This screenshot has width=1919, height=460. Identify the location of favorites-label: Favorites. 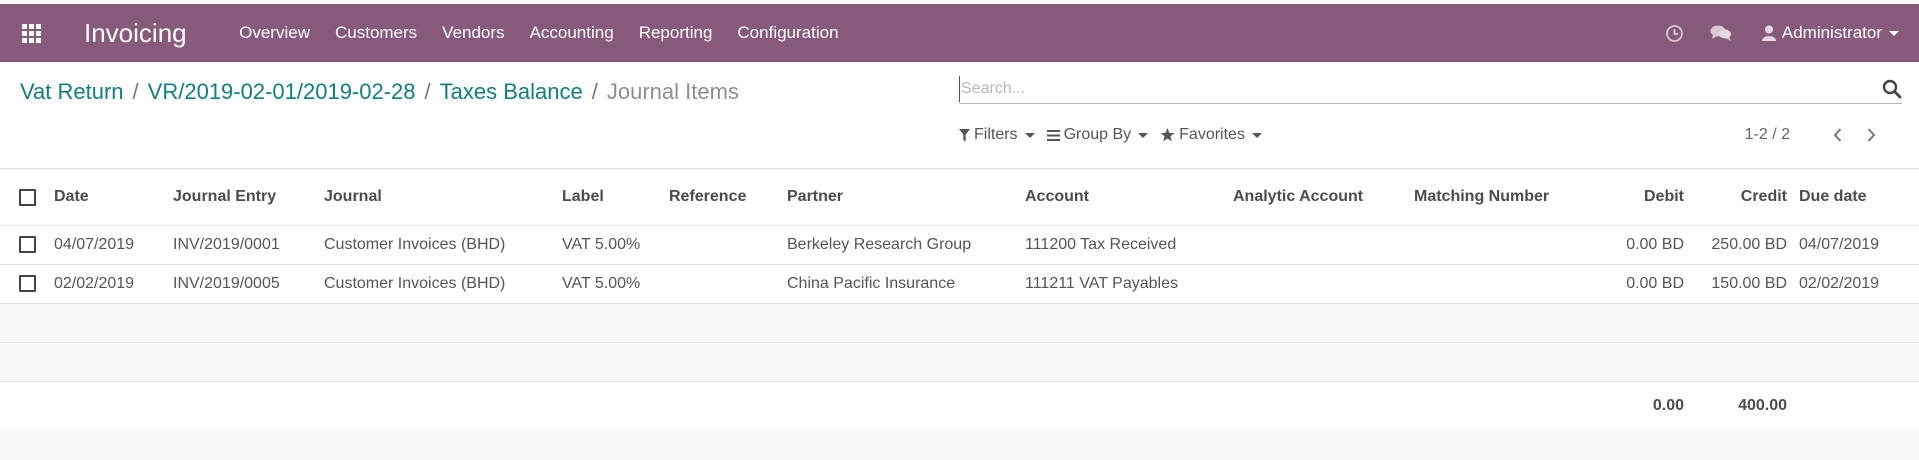
(1212, 134).